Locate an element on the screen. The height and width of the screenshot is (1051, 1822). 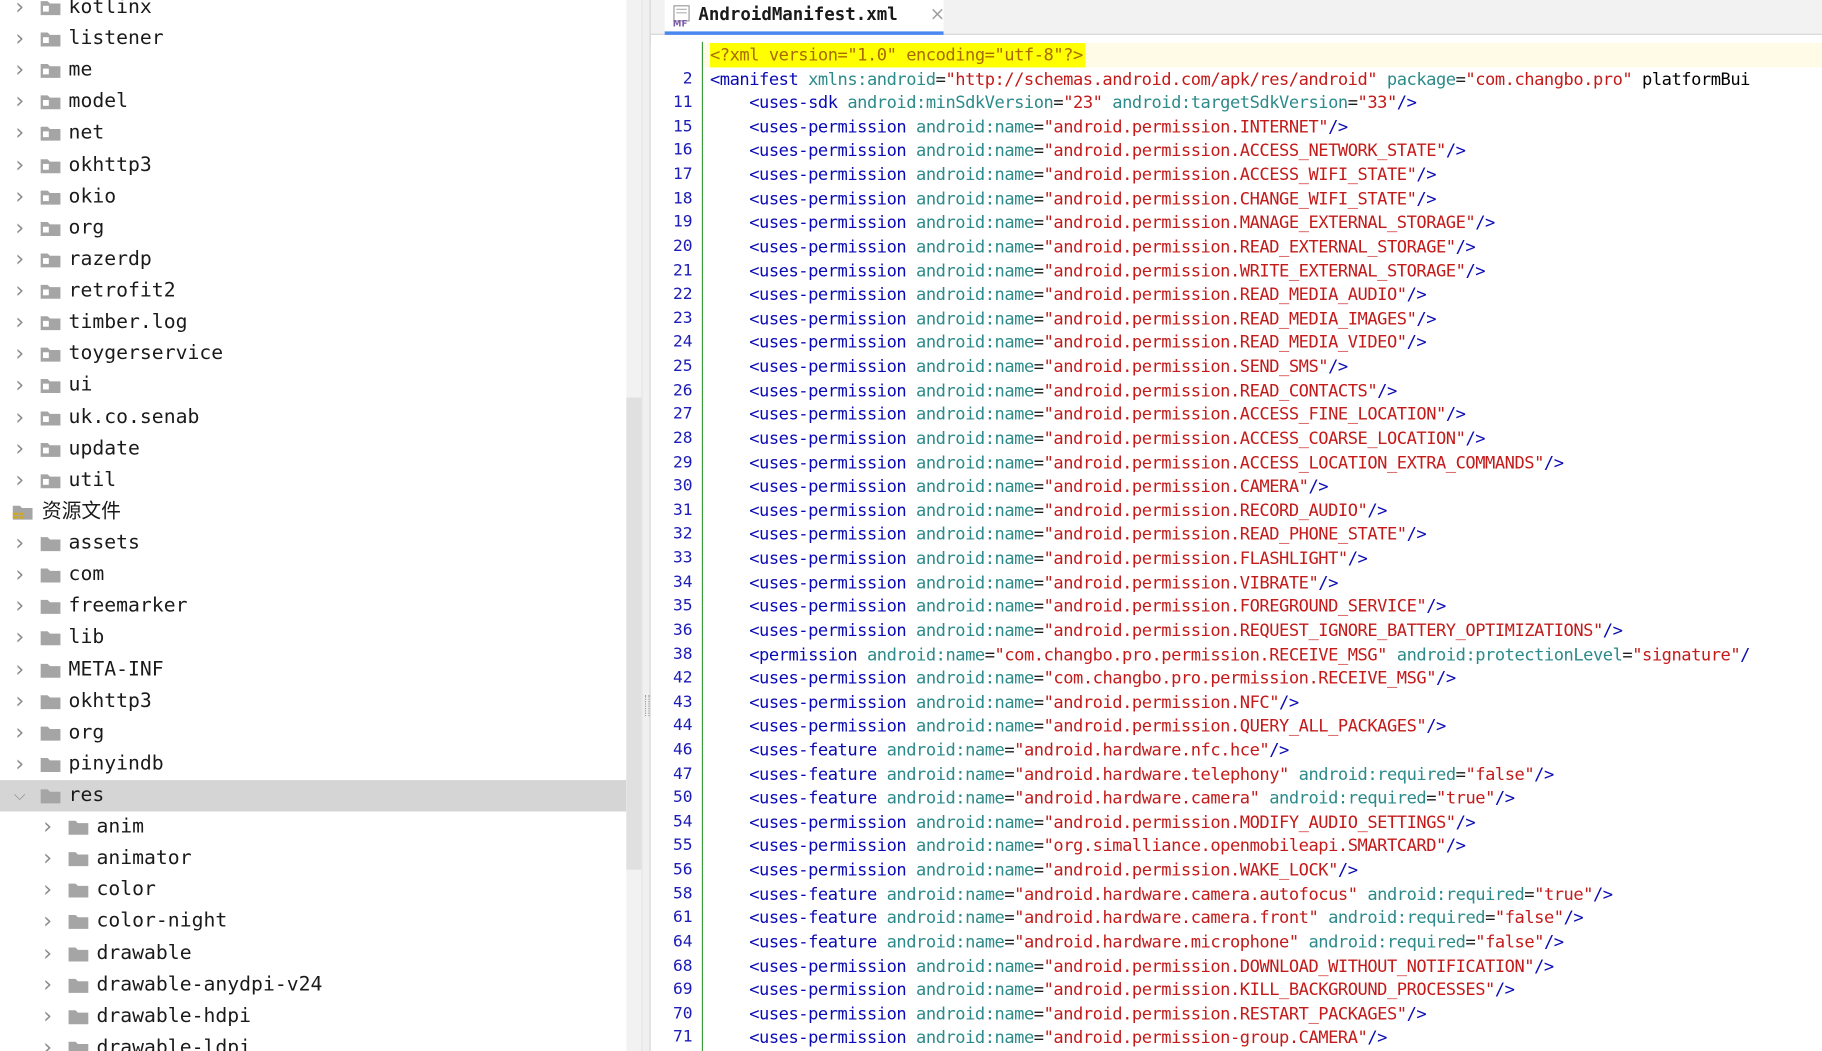
tree-item: › net is located at coordinates (313, 133).